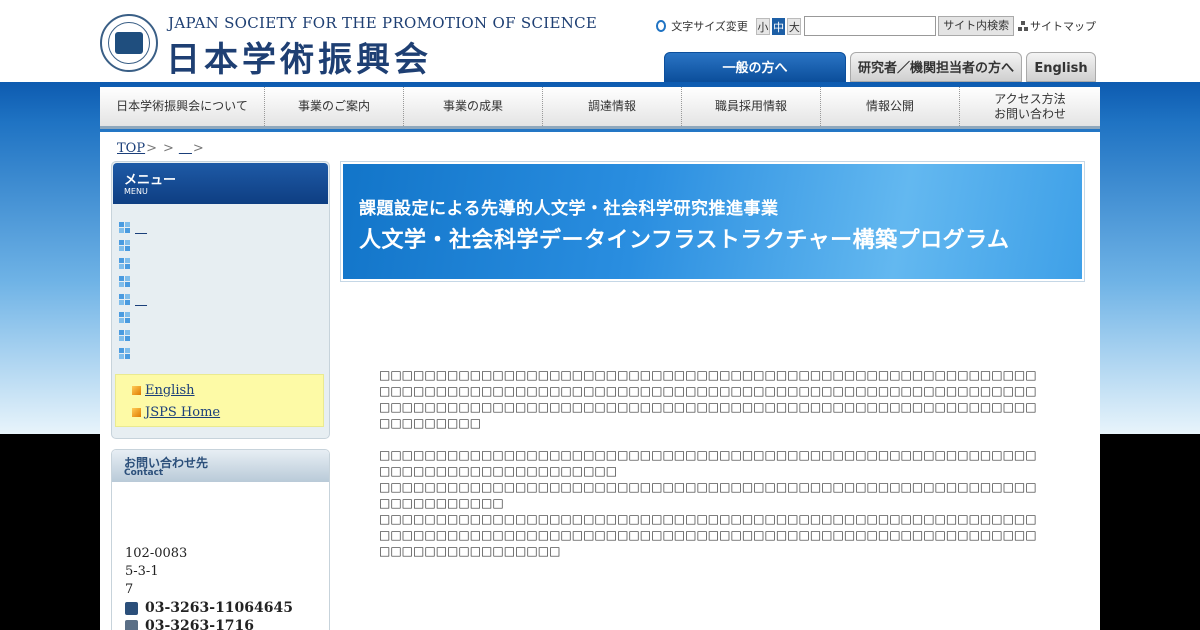  What do you see at coordinates (131, 608) in the screenshot?
I see `phone-icon` at bounding box center [131, 608].